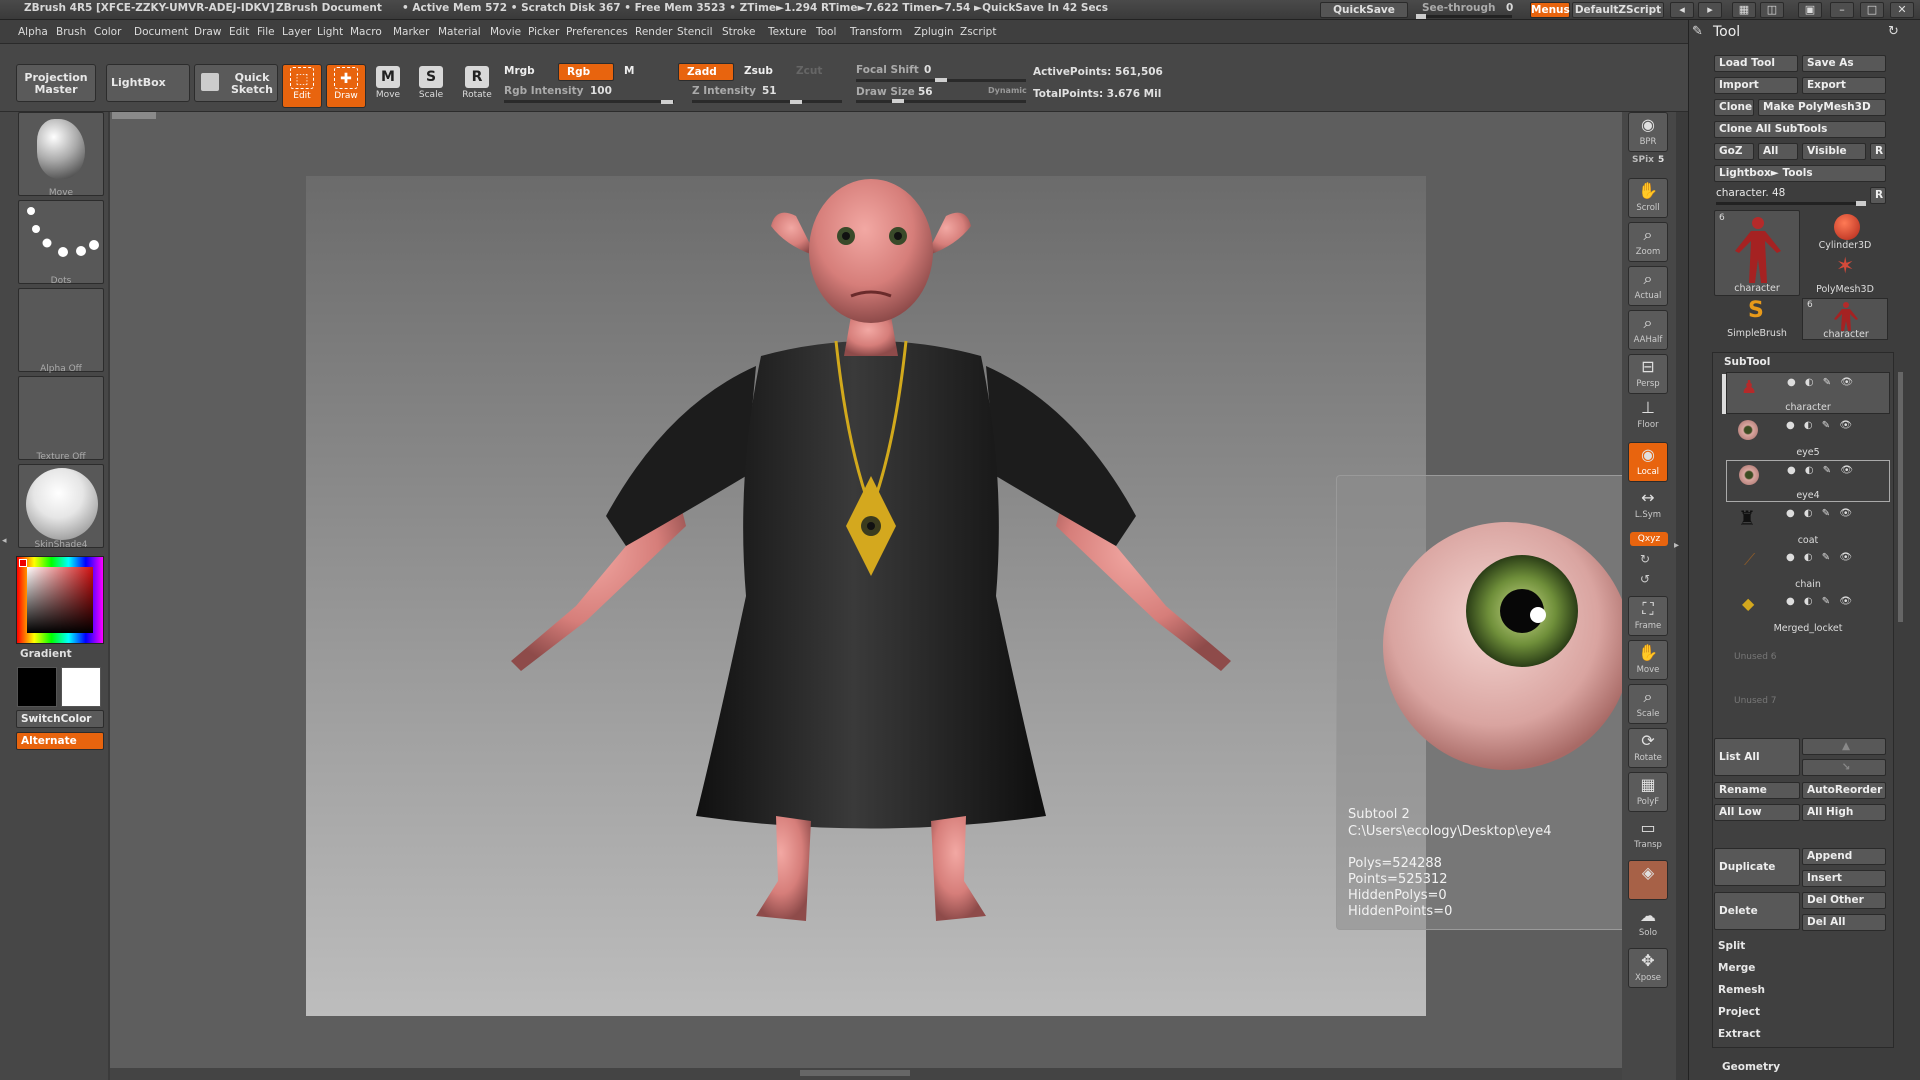  Describe the element at coordinates (1845, 319) in the screenshot. I see `tool-tile-character-2: 6 character` at that location.